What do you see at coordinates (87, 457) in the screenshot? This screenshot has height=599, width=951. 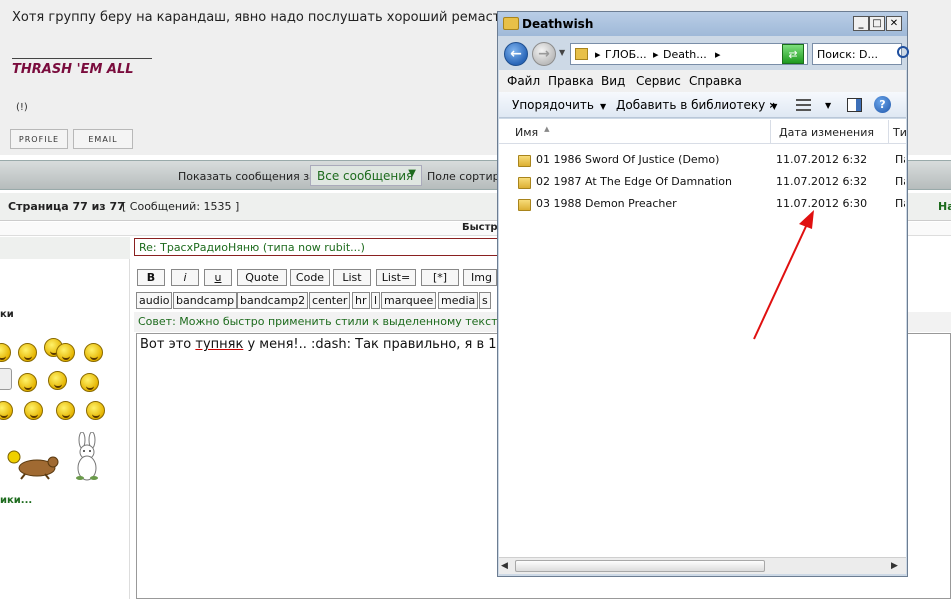 I see `rabbit-smiley-icon` at bounding box center [87, 457].